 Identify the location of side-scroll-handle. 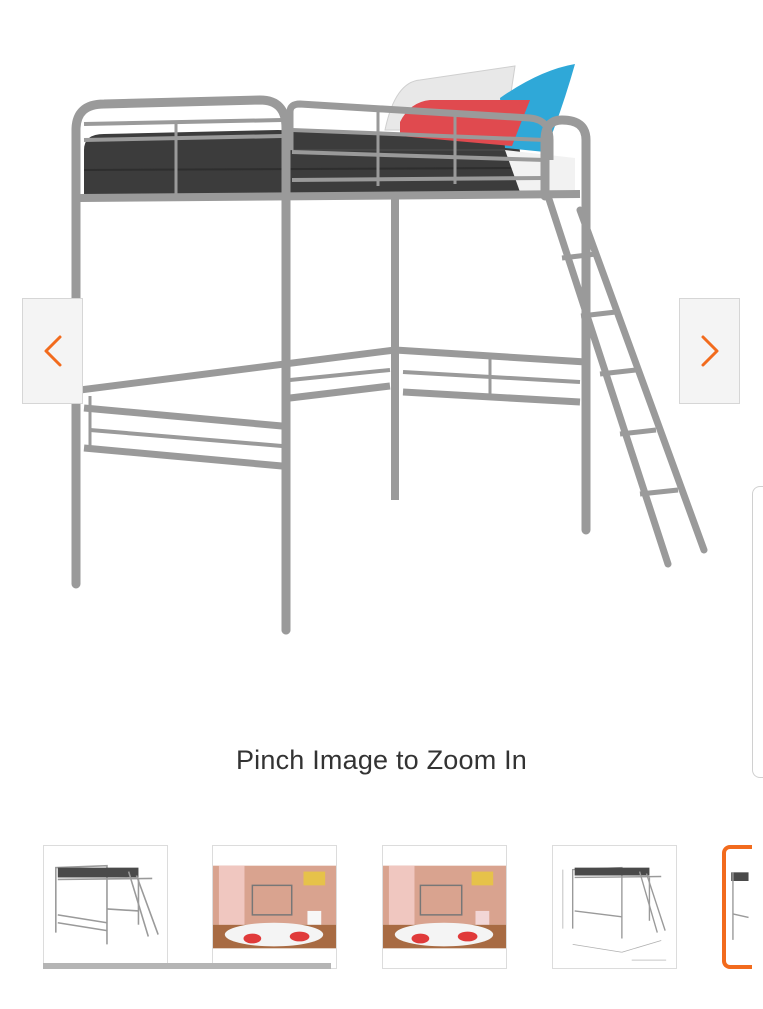
(757, 632).